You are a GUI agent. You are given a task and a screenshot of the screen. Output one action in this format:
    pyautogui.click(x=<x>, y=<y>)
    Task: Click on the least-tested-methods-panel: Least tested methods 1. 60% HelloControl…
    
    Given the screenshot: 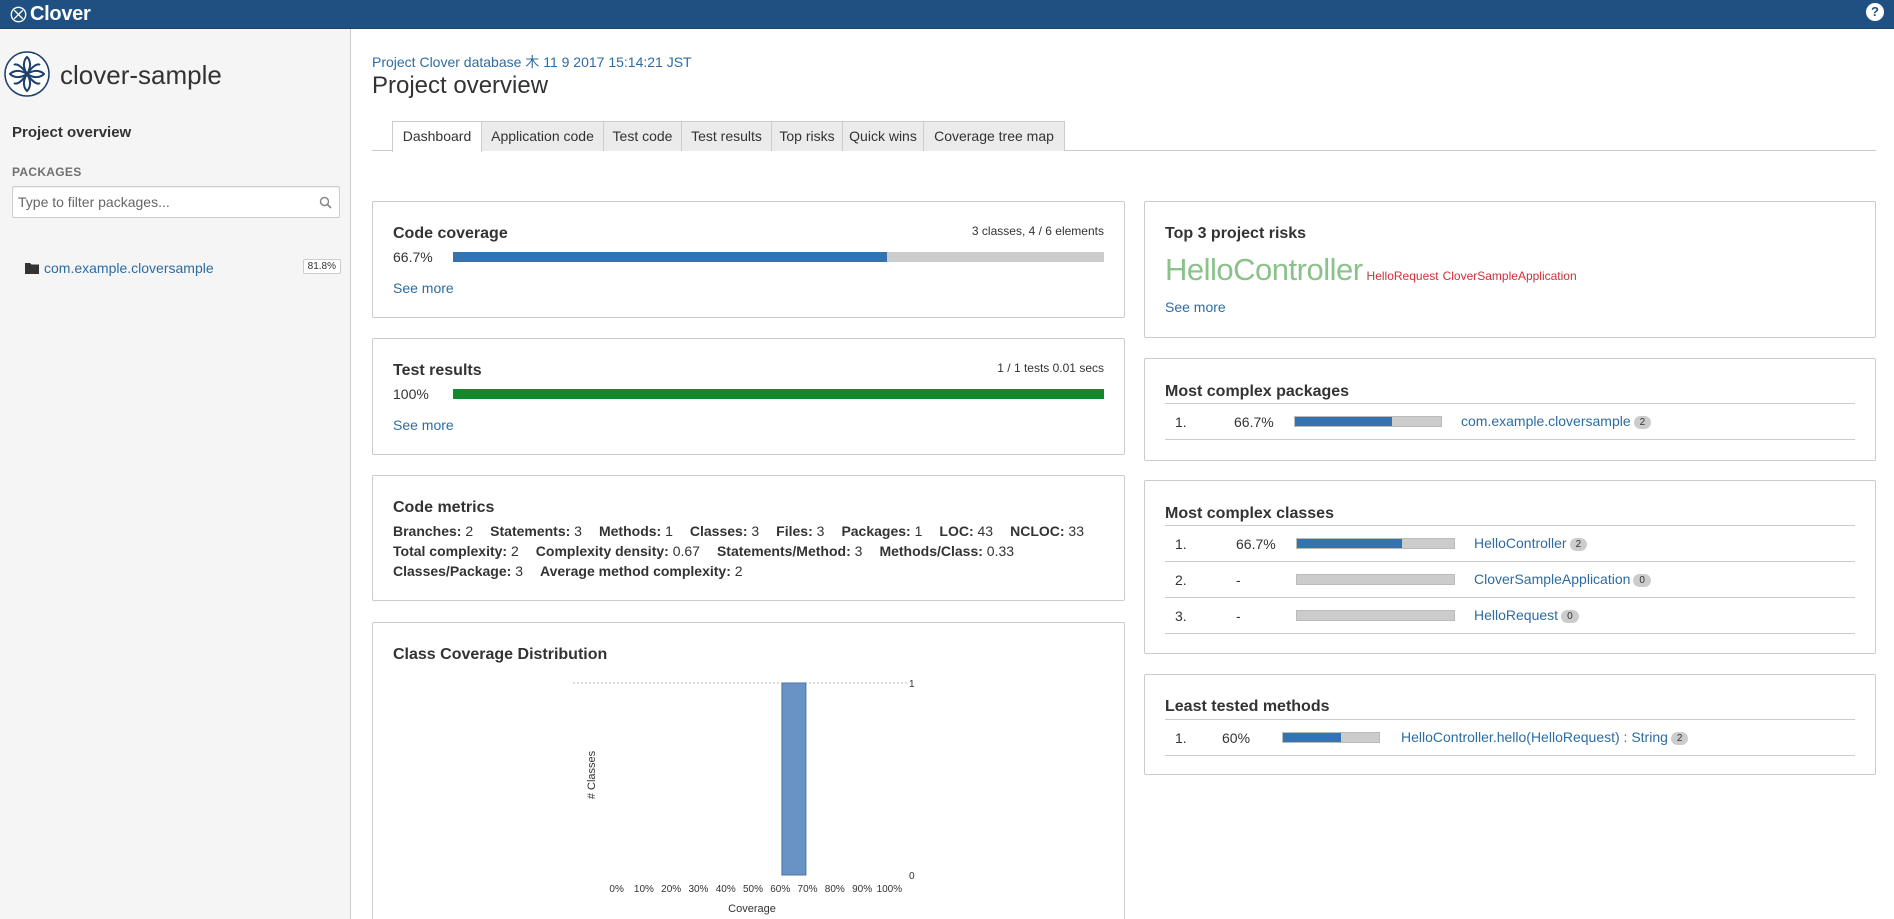 What is the action you would take?
    pyautogui.click(x=1510, y=724)
    